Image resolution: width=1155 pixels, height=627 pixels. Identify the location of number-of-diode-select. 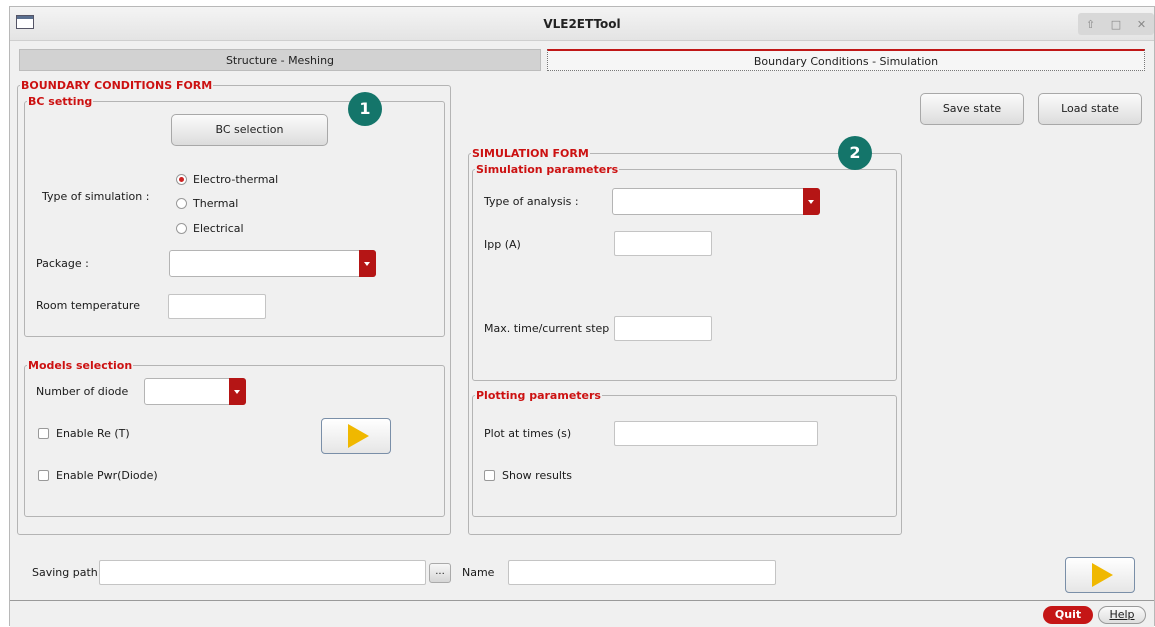
(195, 391).